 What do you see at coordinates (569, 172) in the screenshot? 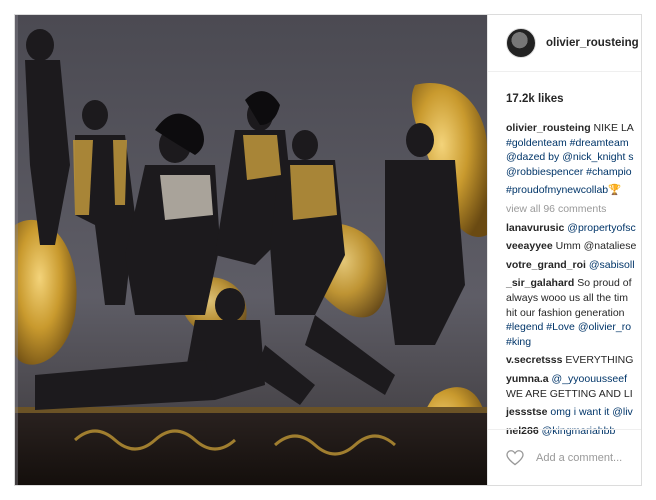
I see `caption-line-3: @robbiespencer #champio` at bounding box center [569, 172].